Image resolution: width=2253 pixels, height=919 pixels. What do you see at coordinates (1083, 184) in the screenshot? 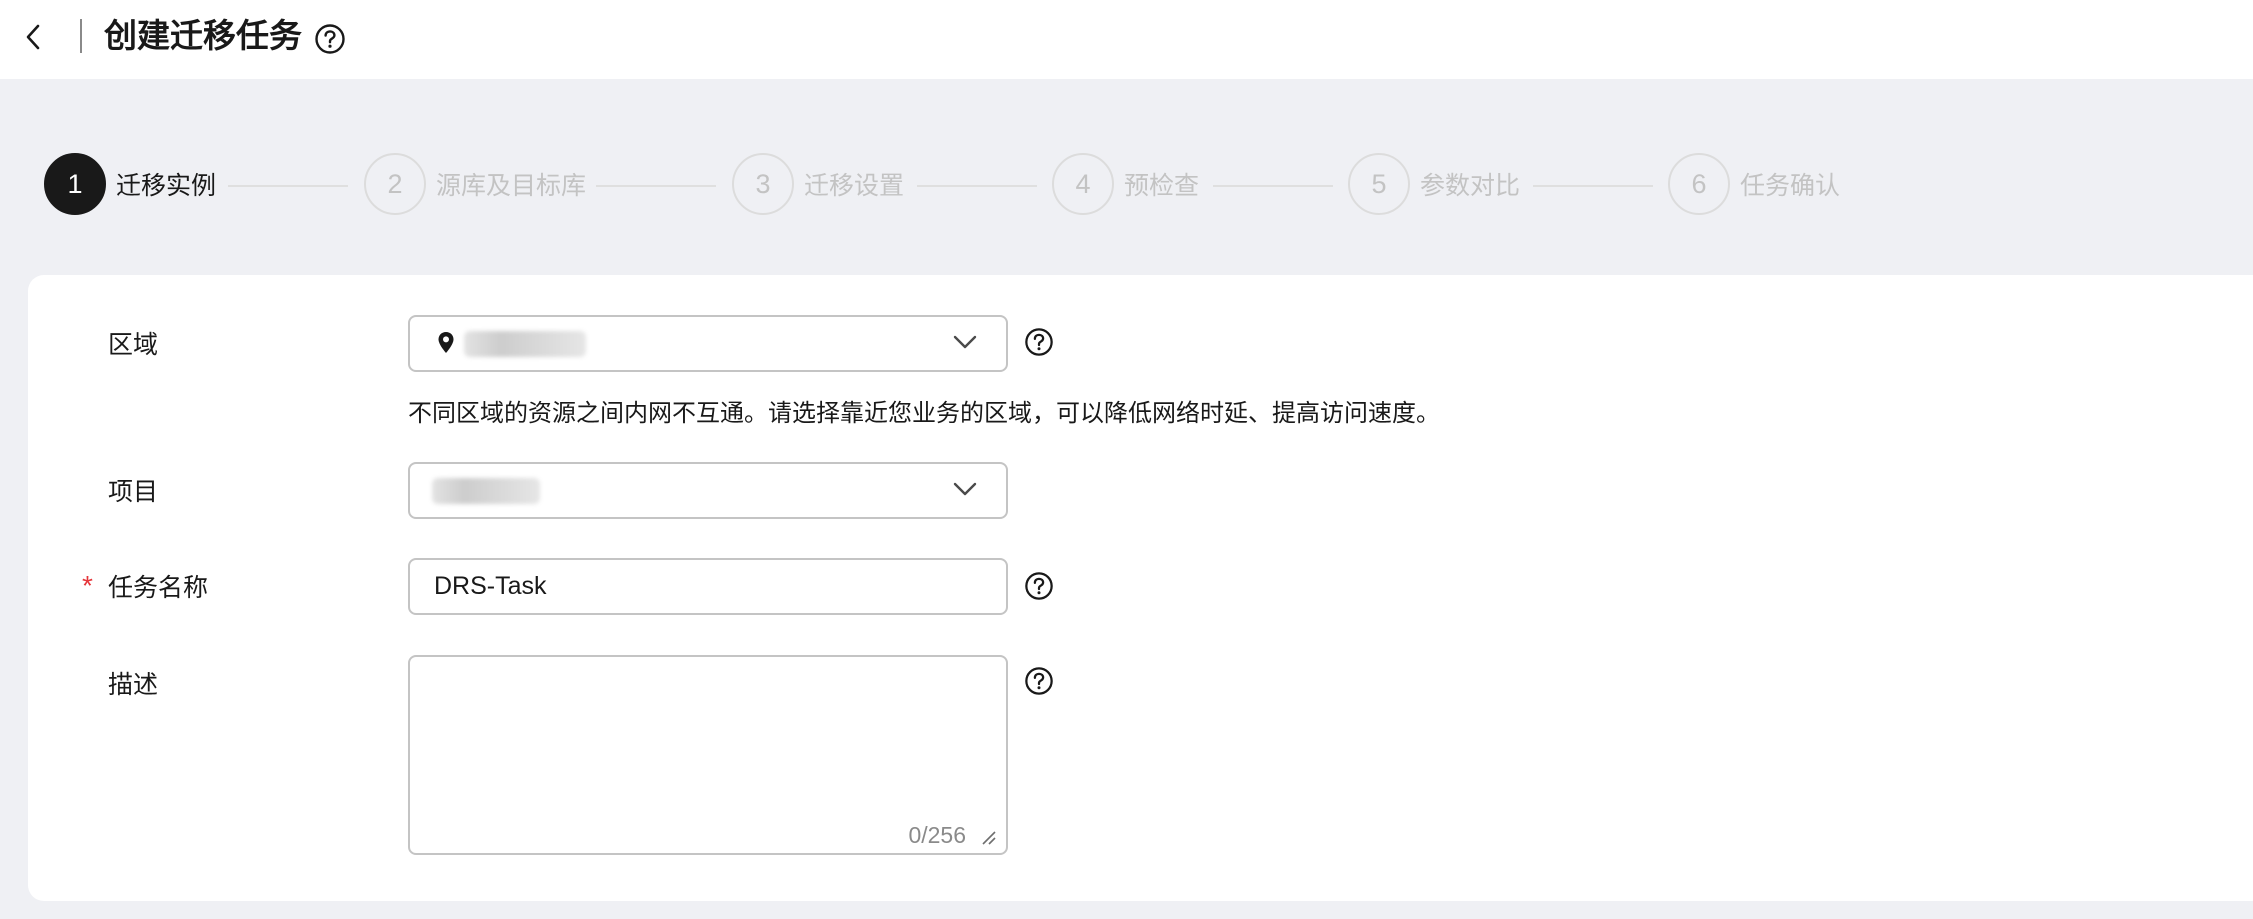
I see `step-number: 4` at bounding box center [1083, 184].